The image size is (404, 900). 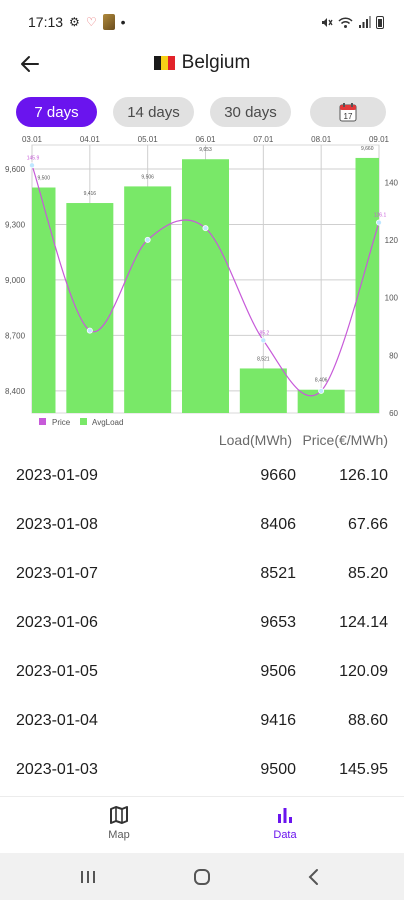 I want to click on legend-swatch-avgload, so click(x=83, y=421).